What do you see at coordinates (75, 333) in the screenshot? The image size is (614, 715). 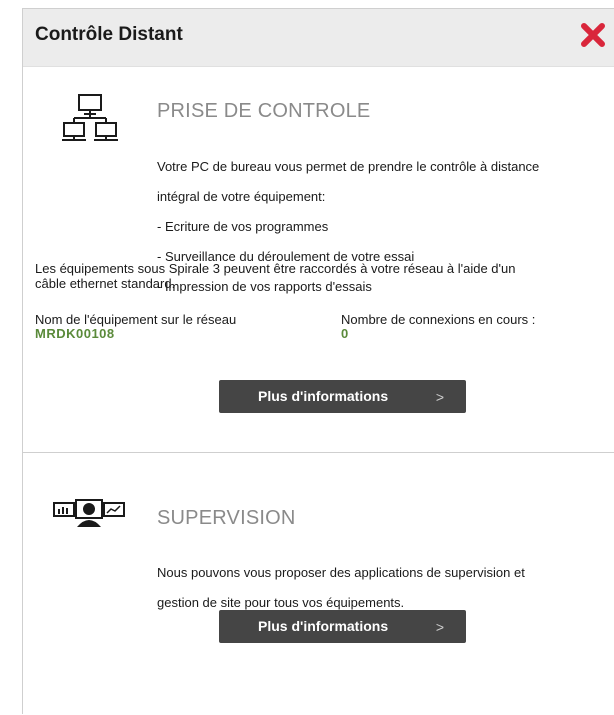 I see `device-name-value: MRDK00108` at bounding box center [75, 333].